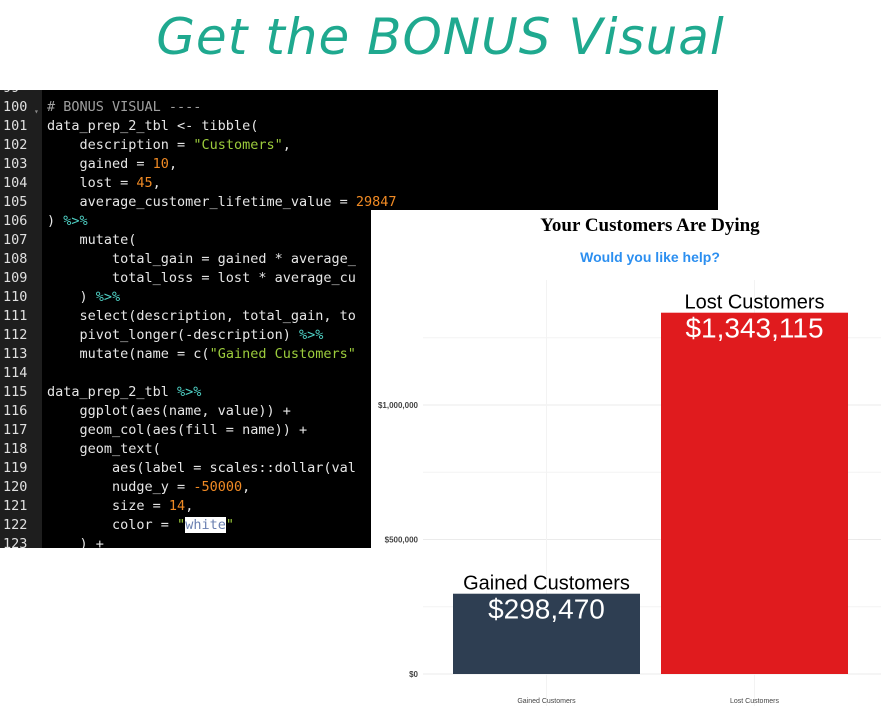  I want to click on line-number: 117, so click(15, 430).